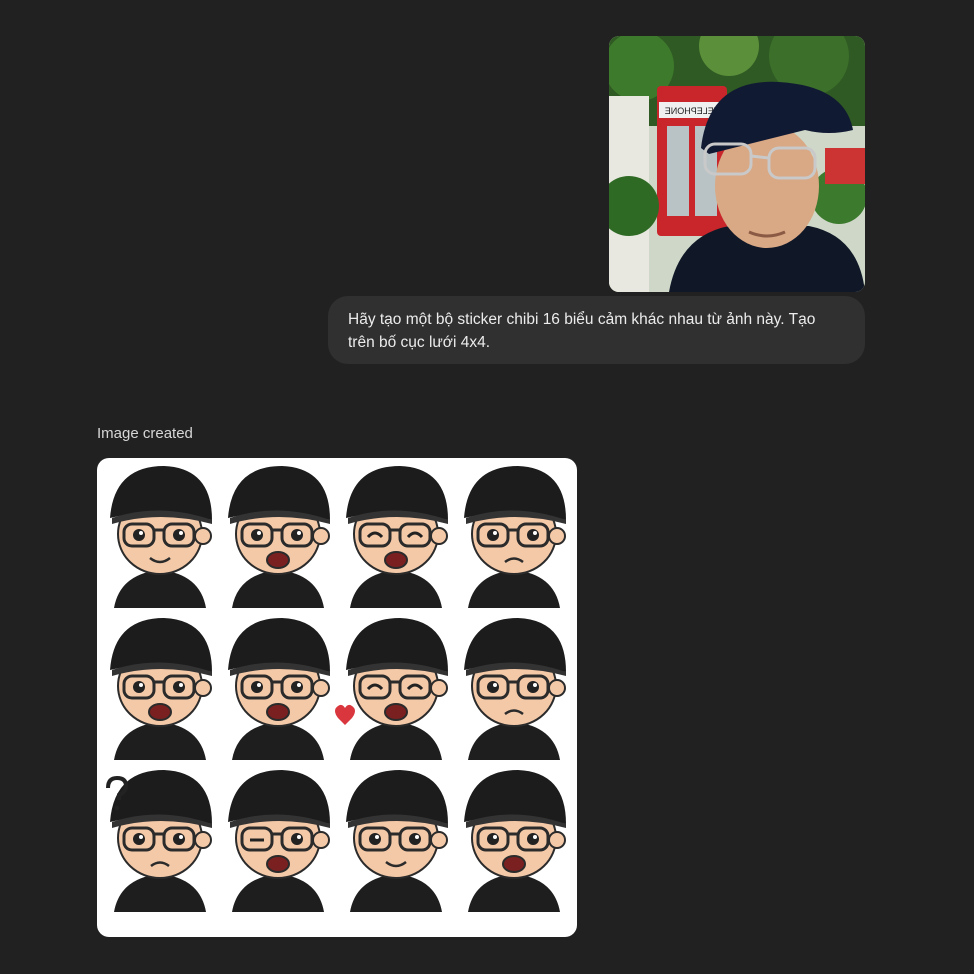 Image resolution: width=974 pixels, height=974 pixels. I want to click on sticker-angry, so click(279, 537).